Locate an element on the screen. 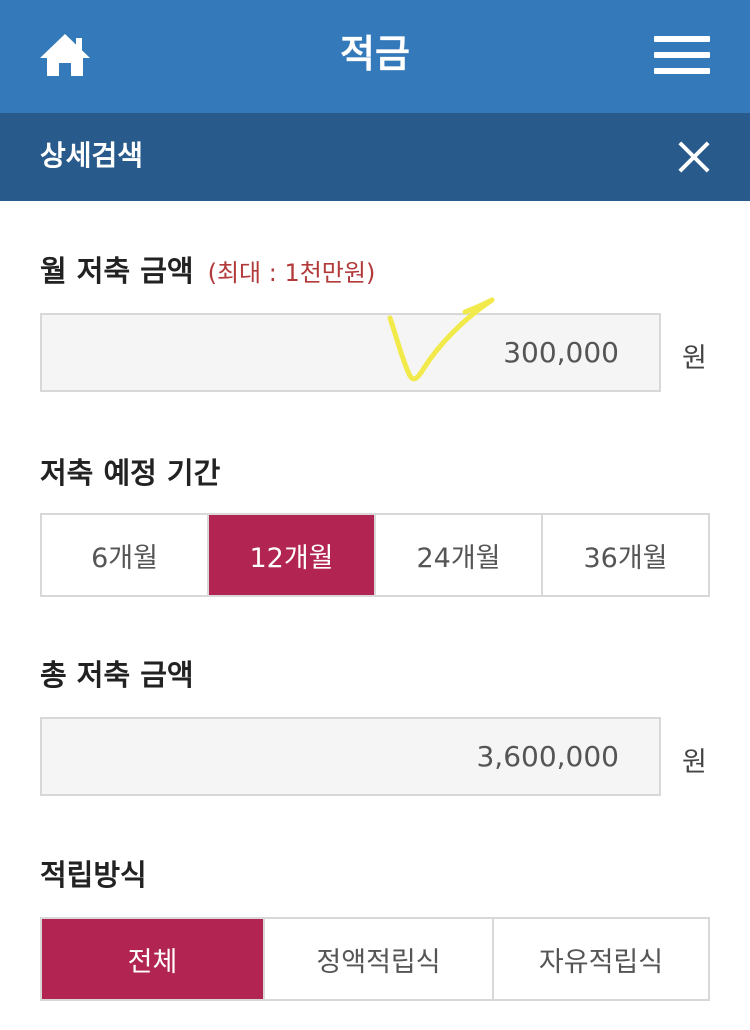 This screenshot has width=750, height=1030. home-icon is located at coordinates (65, 55).